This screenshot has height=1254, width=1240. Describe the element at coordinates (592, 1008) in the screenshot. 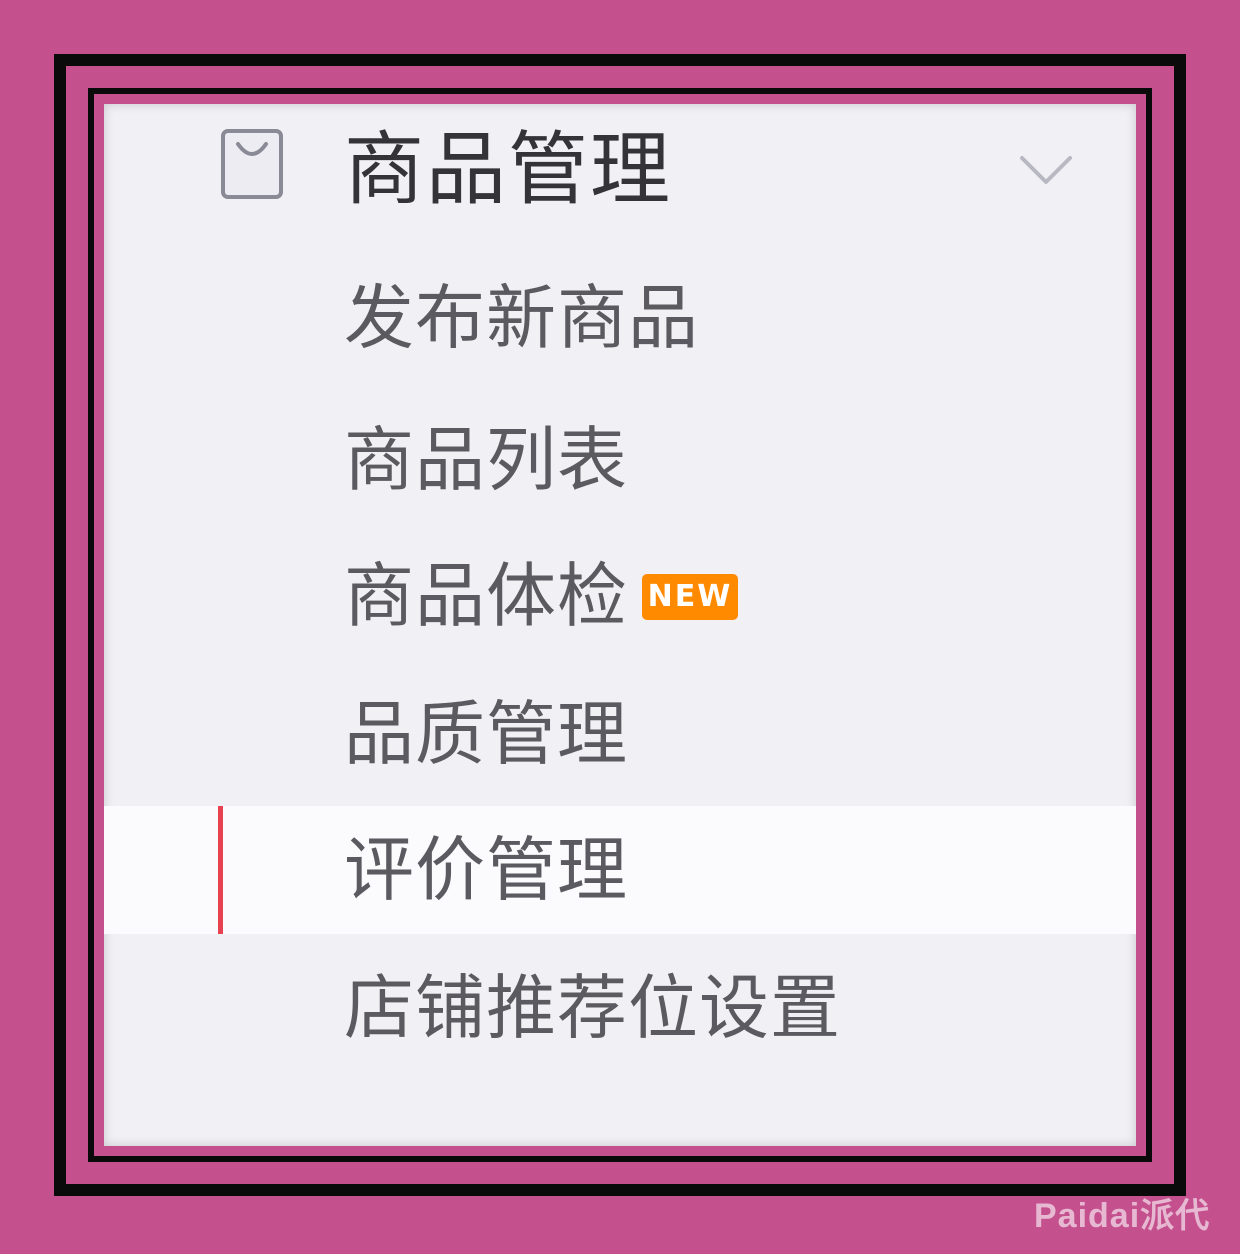

I see `menu-item-label: 店铺推荐位设置` at that location.